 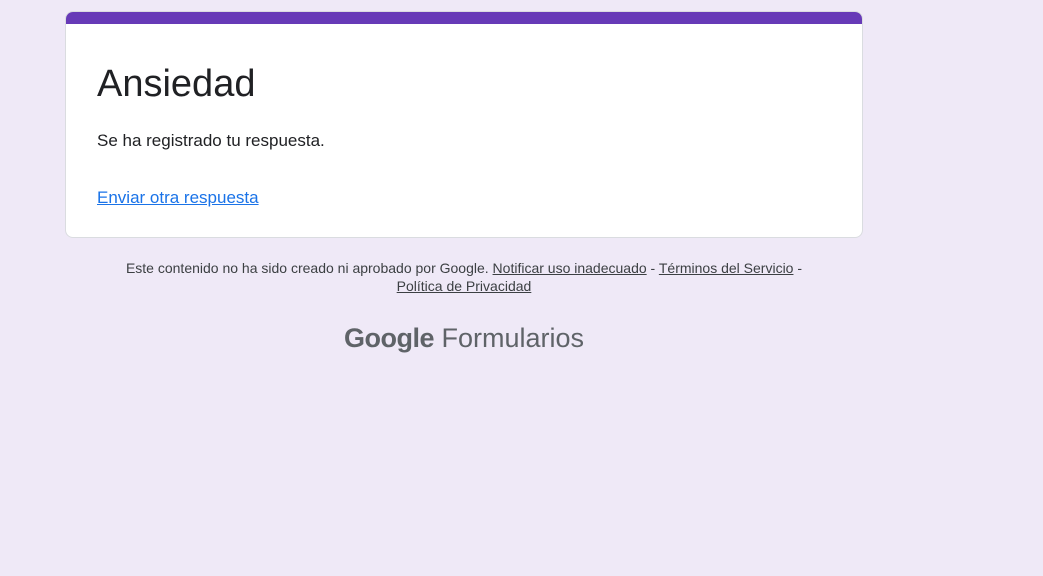 I want to click on google-forms-logo: Google Formularios, so click(x=464, y=338).